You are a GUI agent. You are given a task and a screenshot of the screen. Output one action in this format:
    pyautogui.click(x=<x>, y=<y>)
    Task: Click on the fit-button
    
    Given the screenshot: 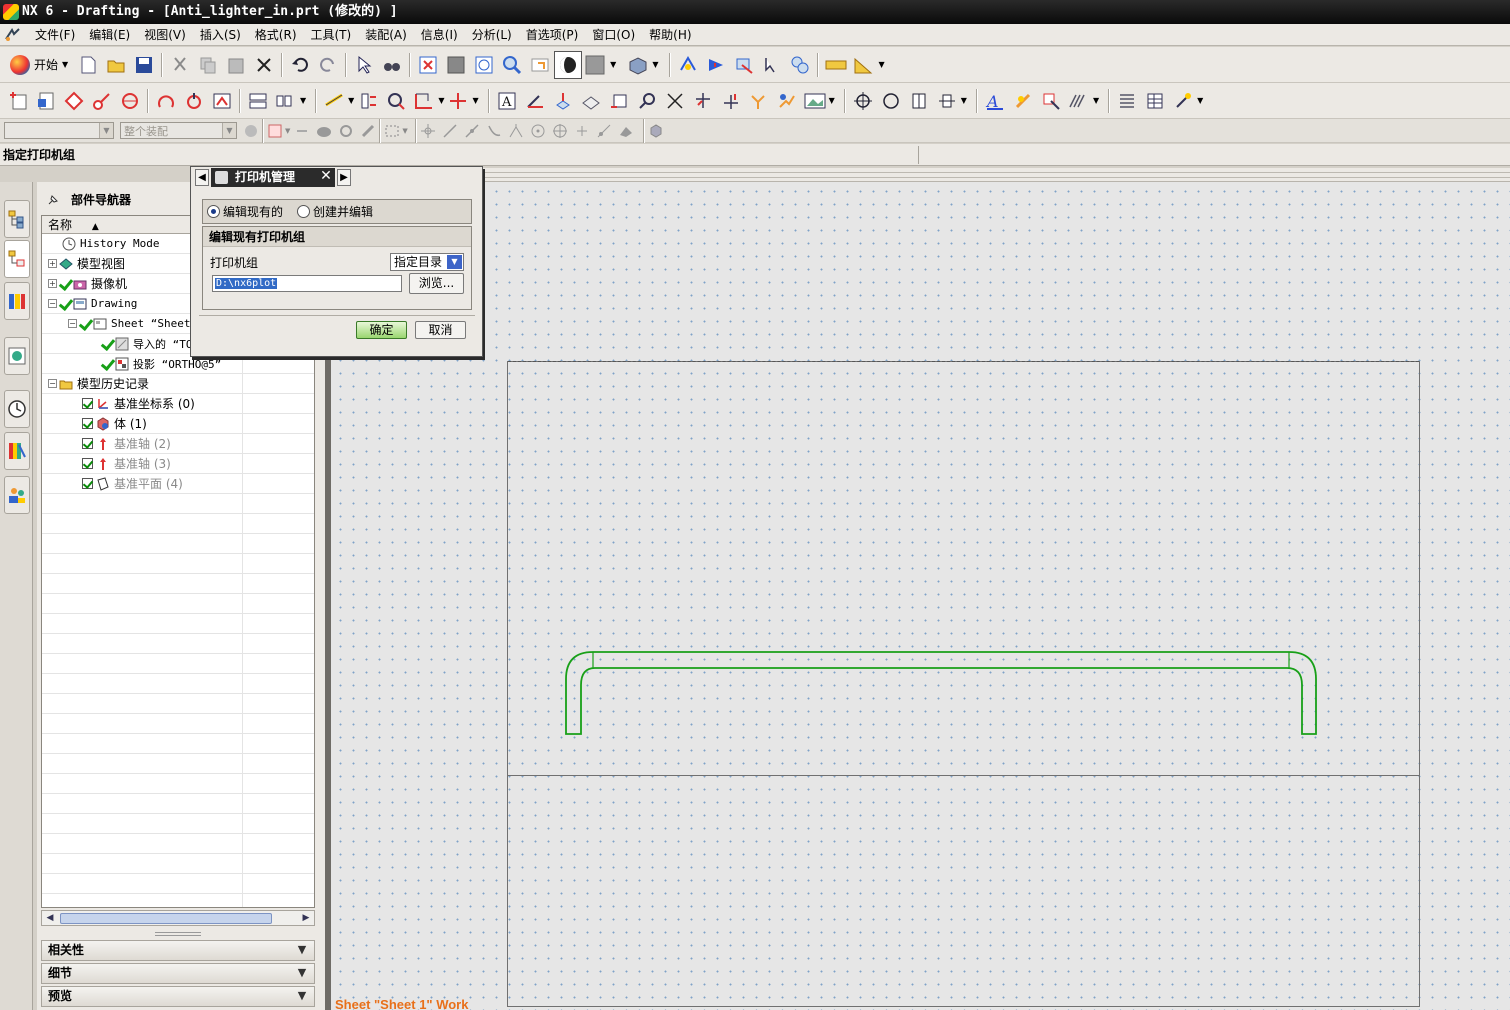 What is the action you would take?
    pyautogui.click(x=428, y=65)
    